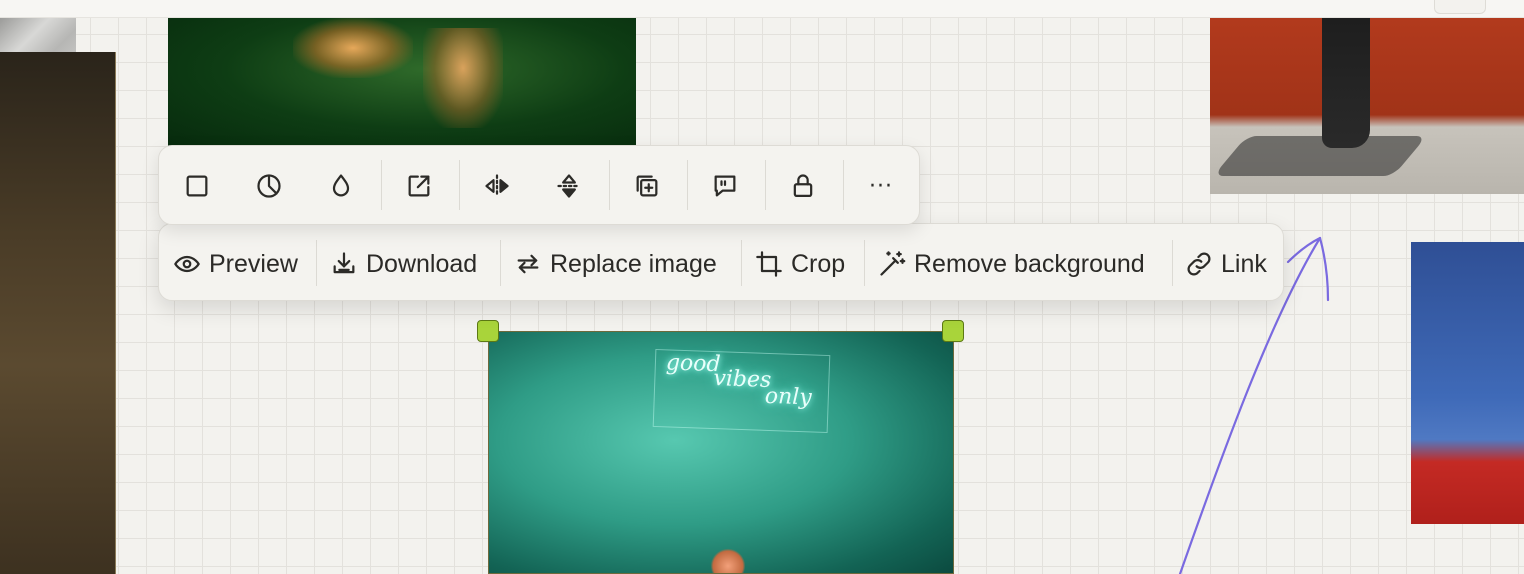  I want to click on top-bar-button, so click(1460, 7).